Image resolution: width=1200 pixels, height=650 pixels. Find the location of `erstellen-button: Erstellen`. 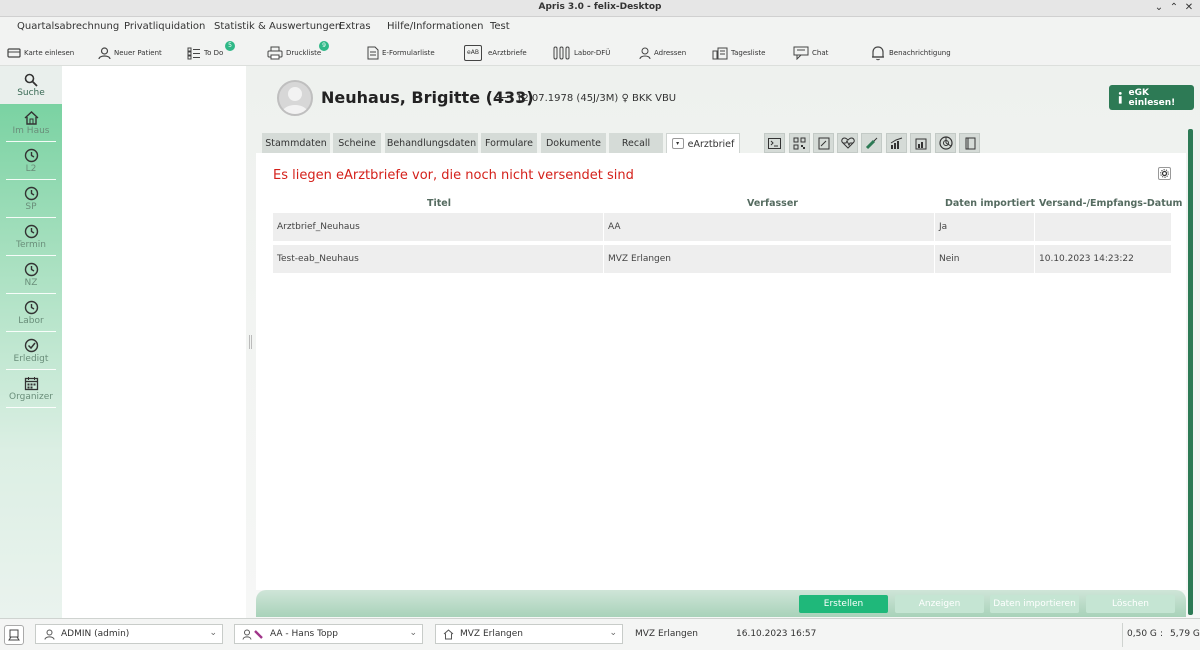

erstellen-button: Erstellen is located at coordinates (843, 604).